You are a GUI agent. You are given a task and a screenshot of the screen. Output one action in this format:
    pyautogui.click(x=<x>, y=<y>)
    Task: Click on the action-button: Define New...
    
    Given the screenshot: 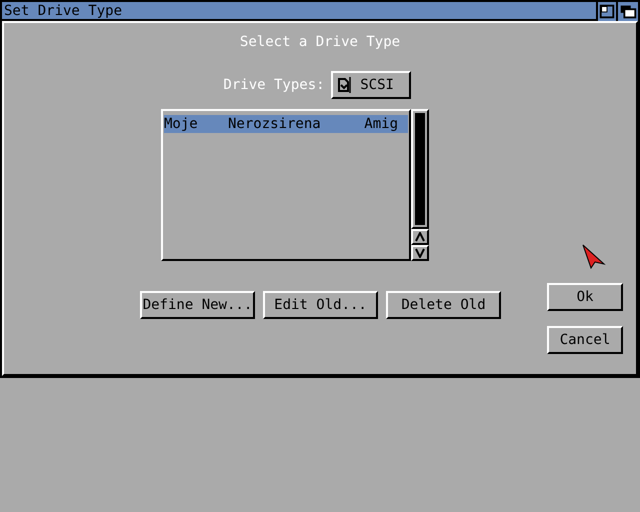 What is the action you would take?
    pyautogui.click(x=197, y=305)
    